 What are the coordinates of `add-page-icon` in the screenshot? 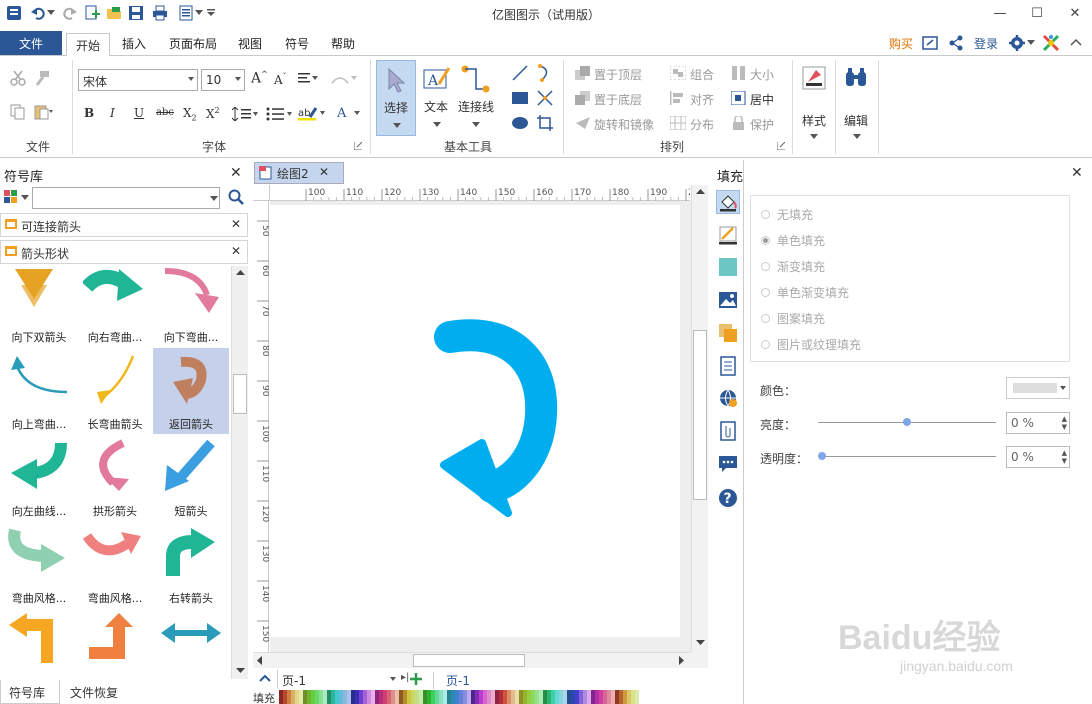 It's located at (416, 679).